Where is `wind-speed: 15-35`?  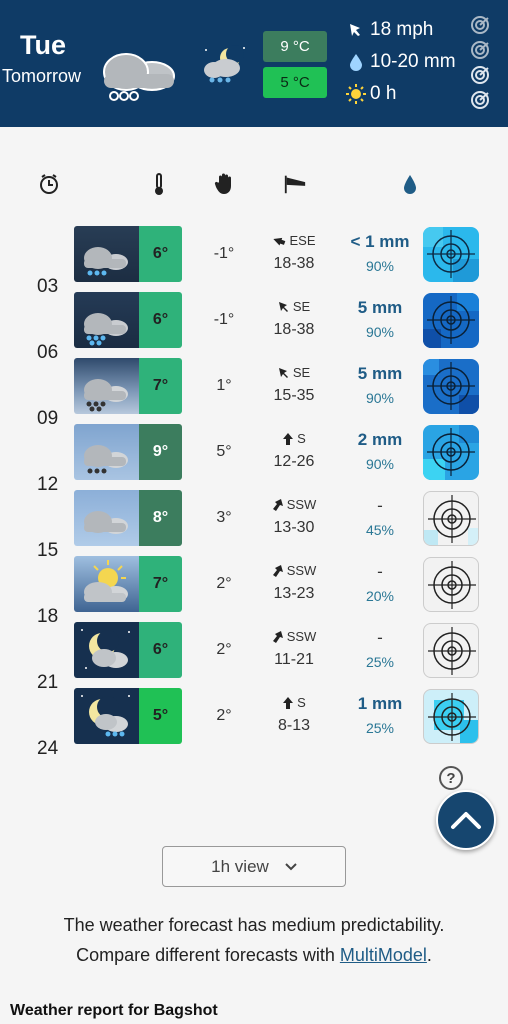
wind-speed: 15-35 is located at coordinates (294, 395).